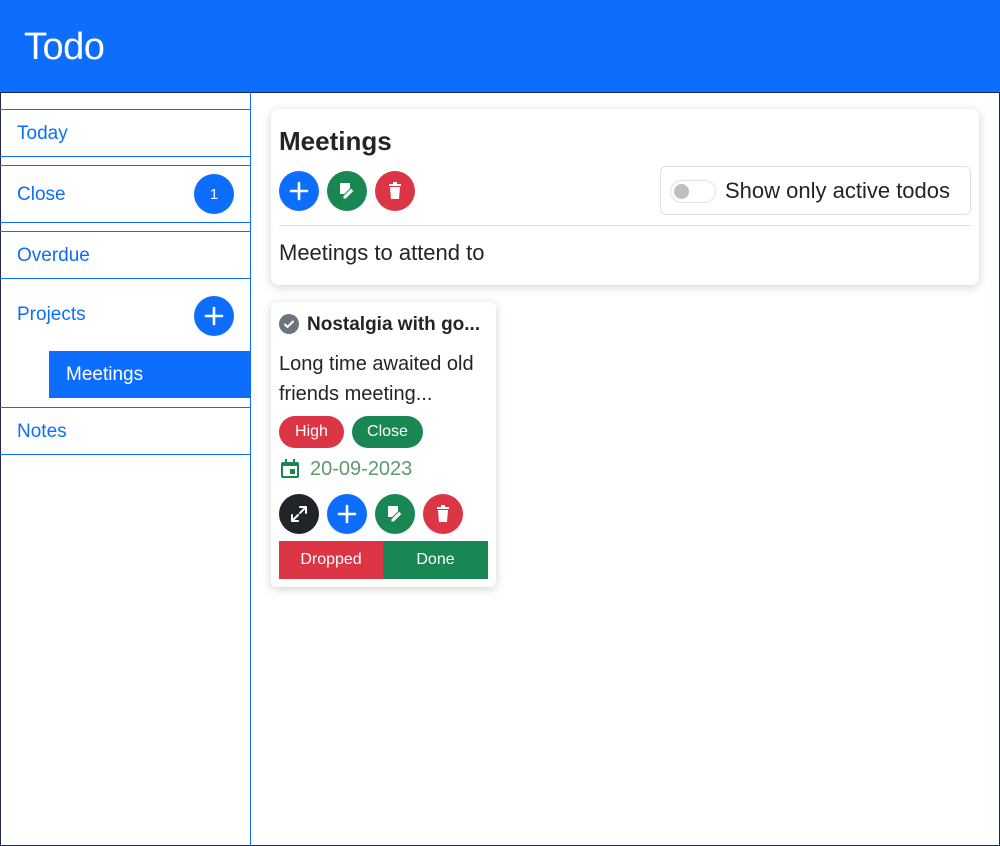 The width and height of the screenshot is (1000, 846). I want to click on add-todo-button, so click(299, 191).